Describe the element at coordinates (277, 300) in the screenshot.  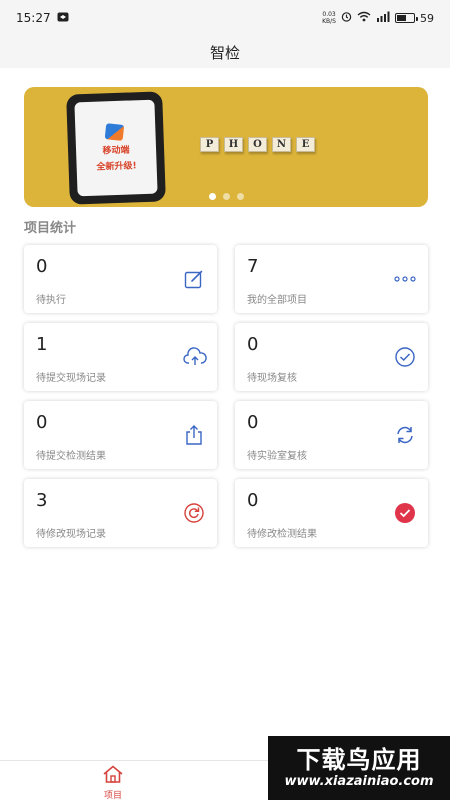
I see `stat-label: 我的全部项目` at that location.